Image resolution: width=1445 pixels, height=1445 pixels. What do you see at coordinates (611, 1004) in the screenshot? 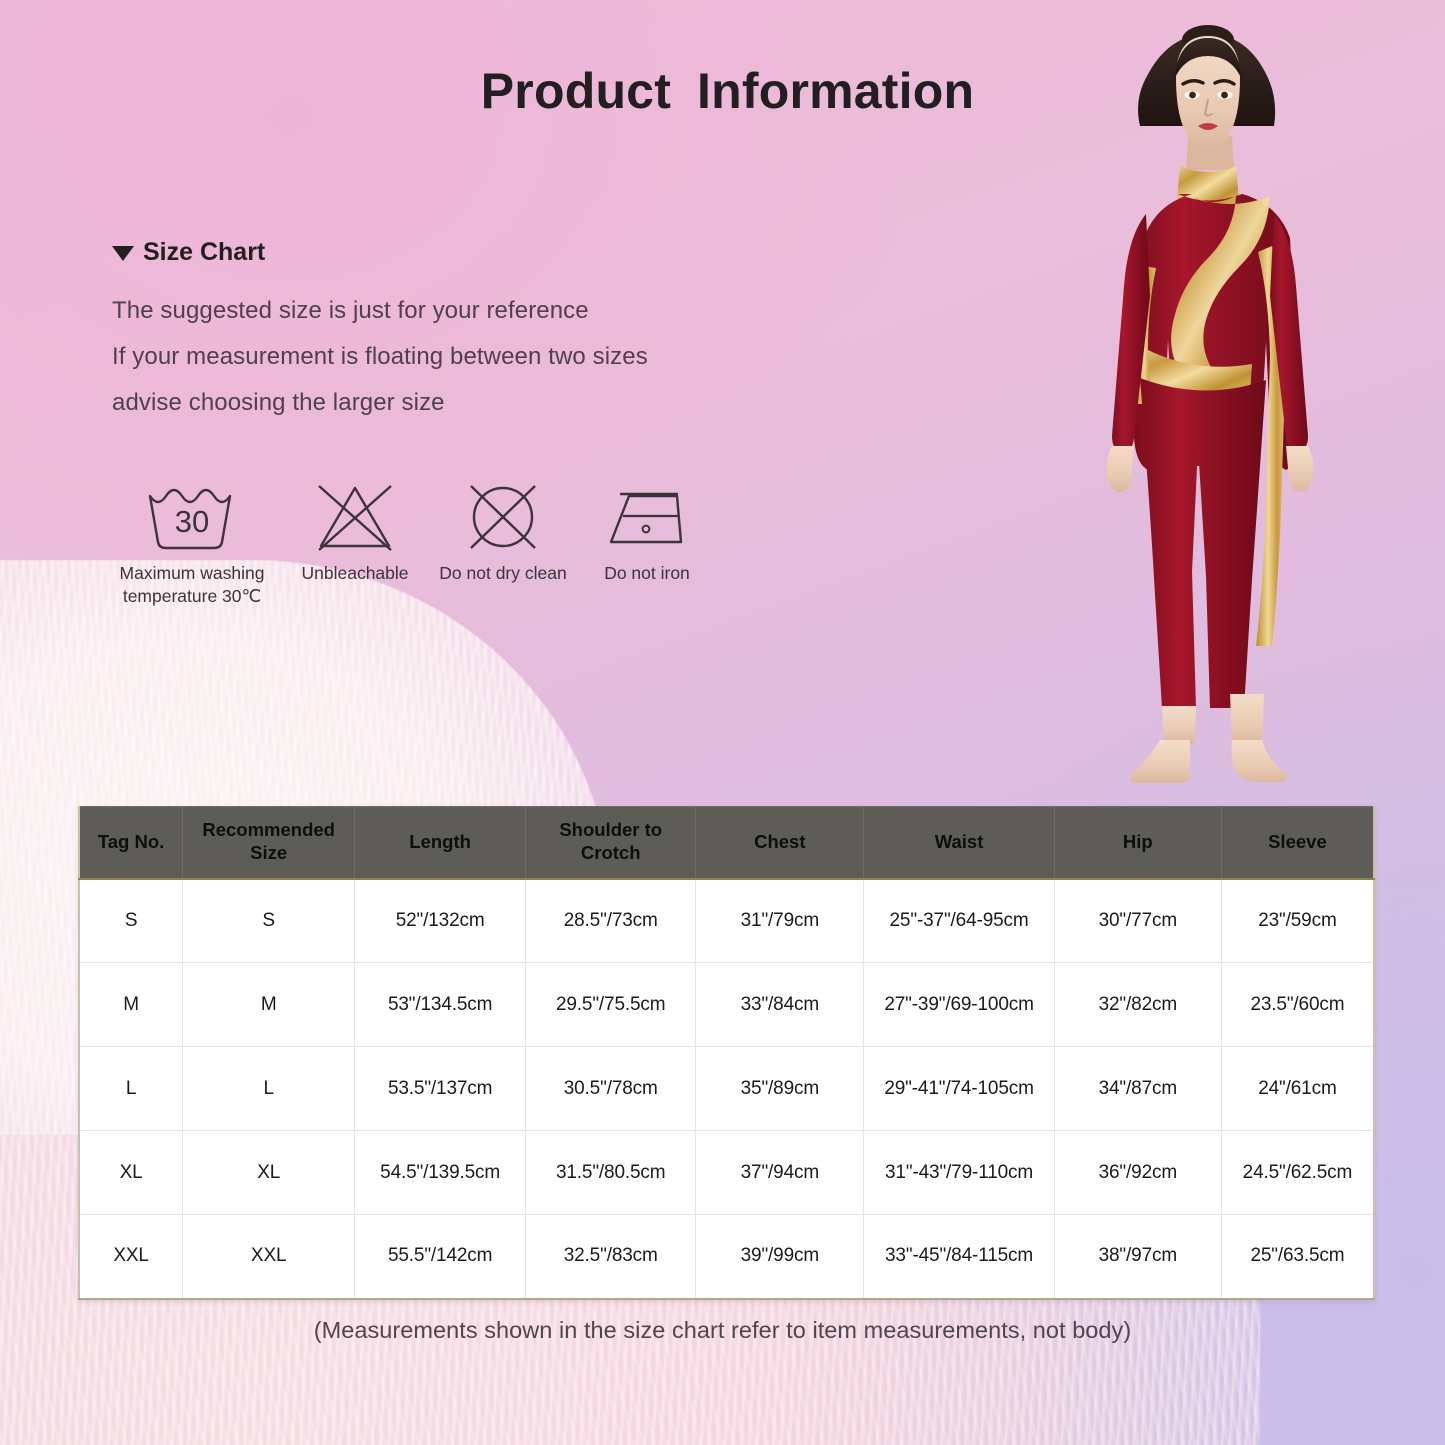
I see `cell-shoulder-to-crotch: 29.5"/75.5cm` at bounding box center [611, 1004].